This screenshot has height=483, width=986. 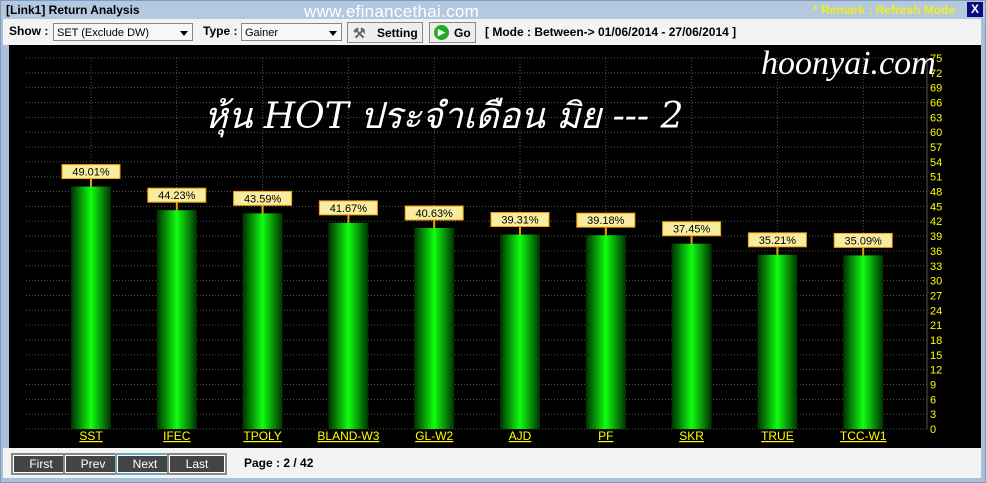 I want to click on data-label: 35.09%, so click(x=864, y=241).